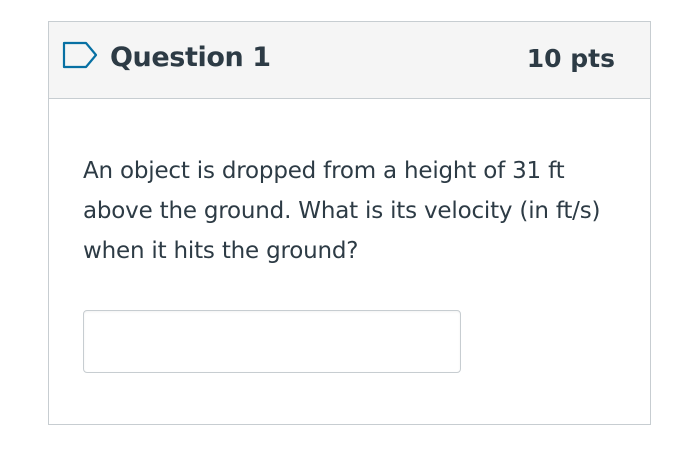 The width and height of the screenshot is (700, 454). I want to click on answer-input, so click(272, 341).